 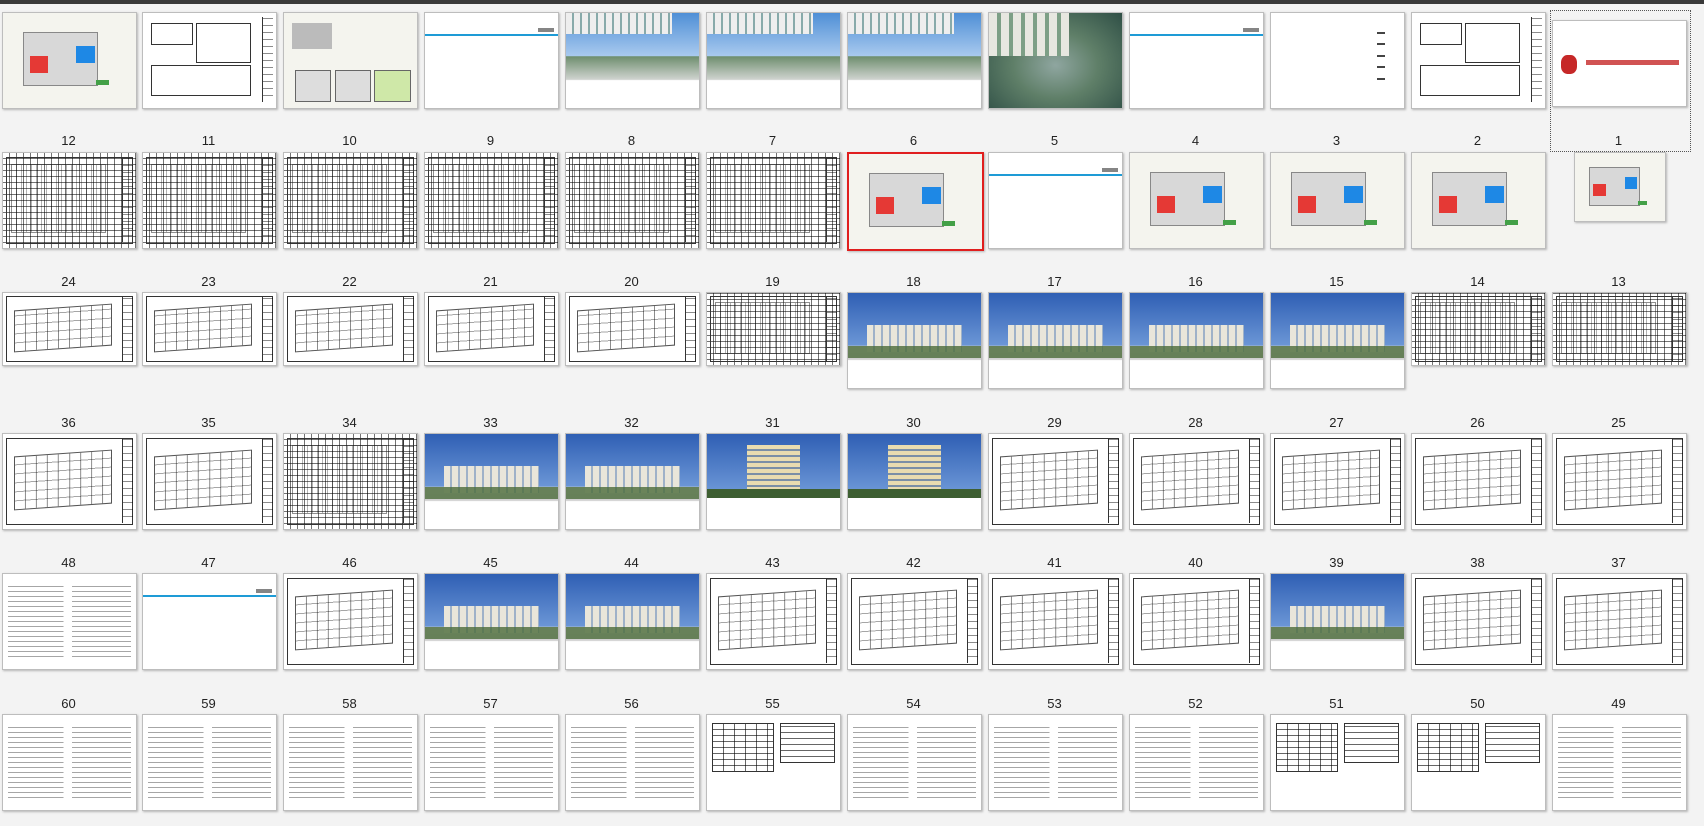 I want to click on page-number-label: 6, so click(x=913, y=140).